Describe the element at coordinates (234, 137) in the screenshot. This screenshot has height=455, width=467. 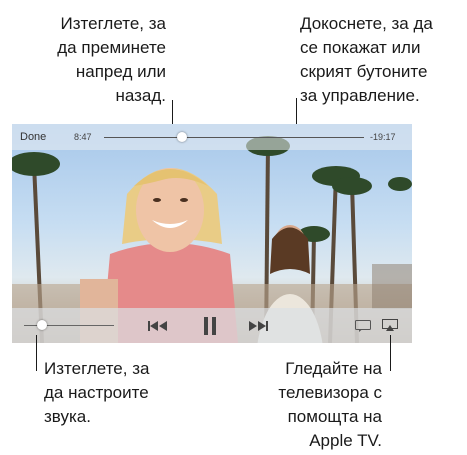
I see `scrubber-track` at that location.